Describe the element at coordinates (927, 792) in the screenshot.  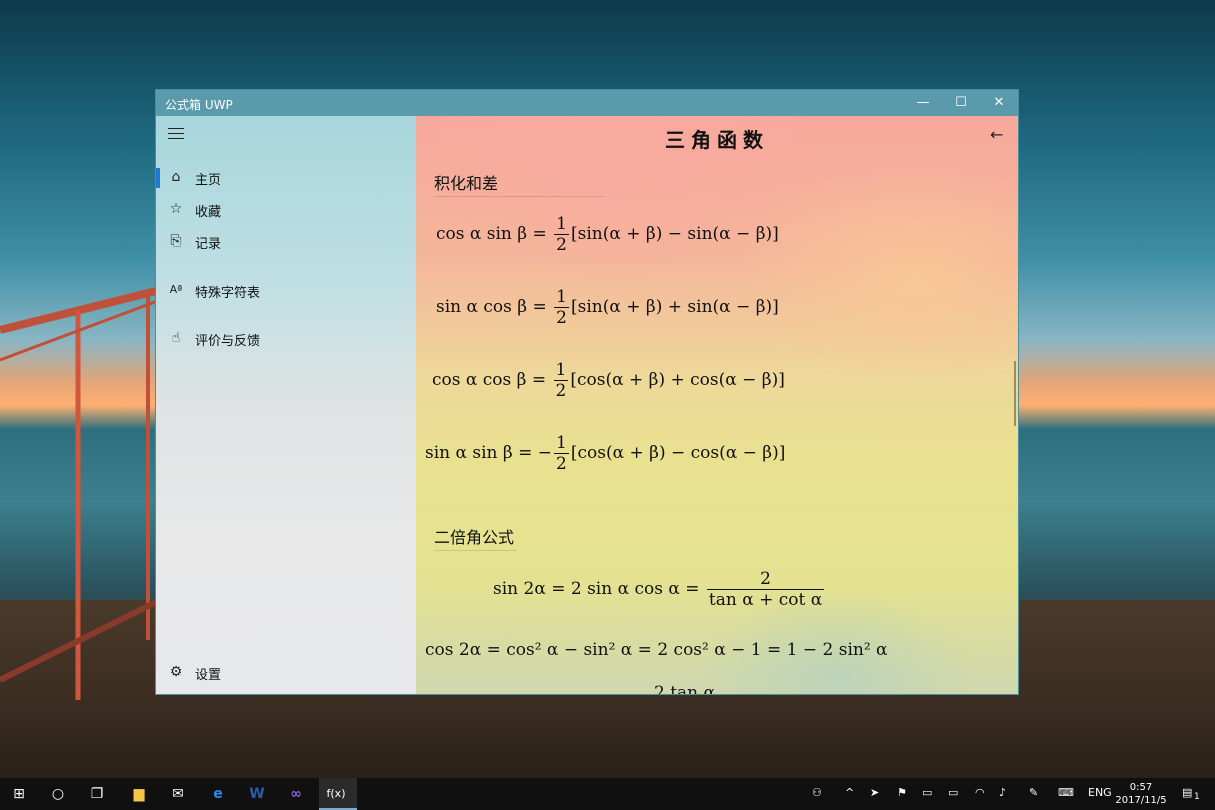
I see `screen-icon: ▭` at that location.